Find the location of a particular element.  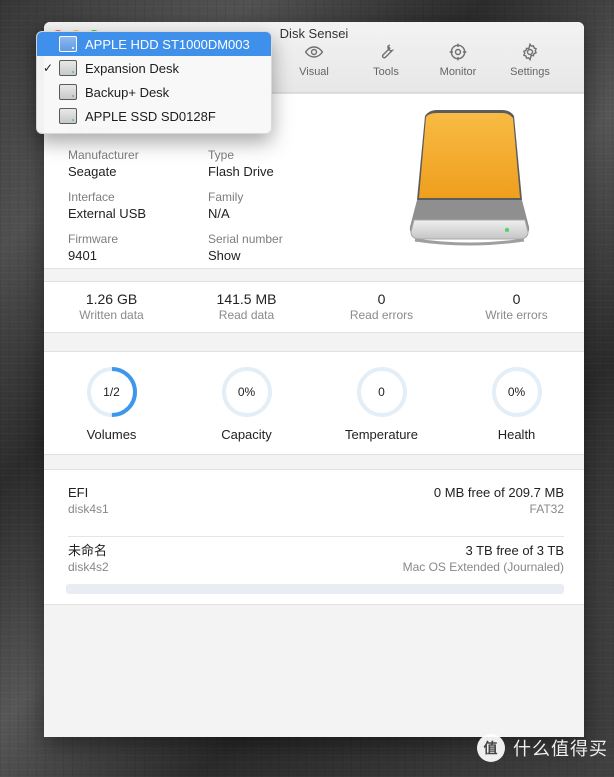

site-watermark: 值 什么值得买 is located at coordinates (542, 748).